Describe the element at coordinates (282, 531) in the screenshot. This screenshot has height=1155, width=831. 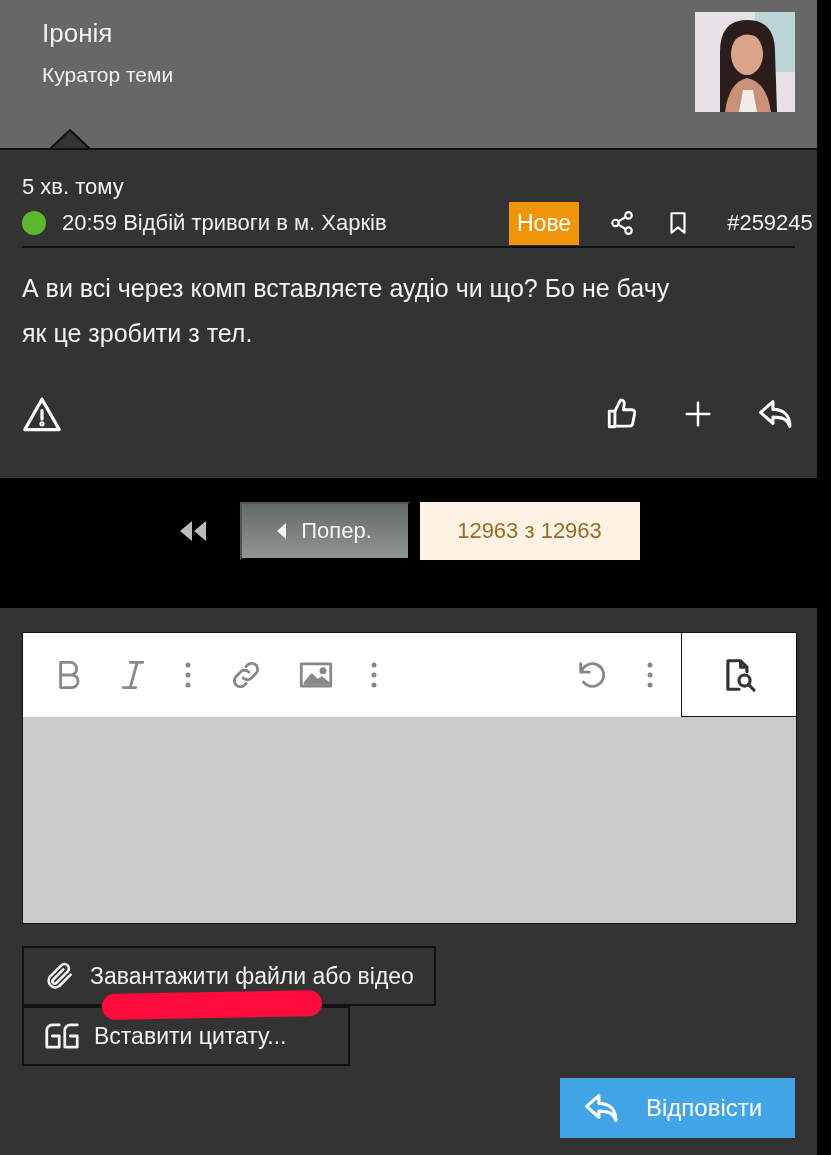
I see `caret-icon` at that location.